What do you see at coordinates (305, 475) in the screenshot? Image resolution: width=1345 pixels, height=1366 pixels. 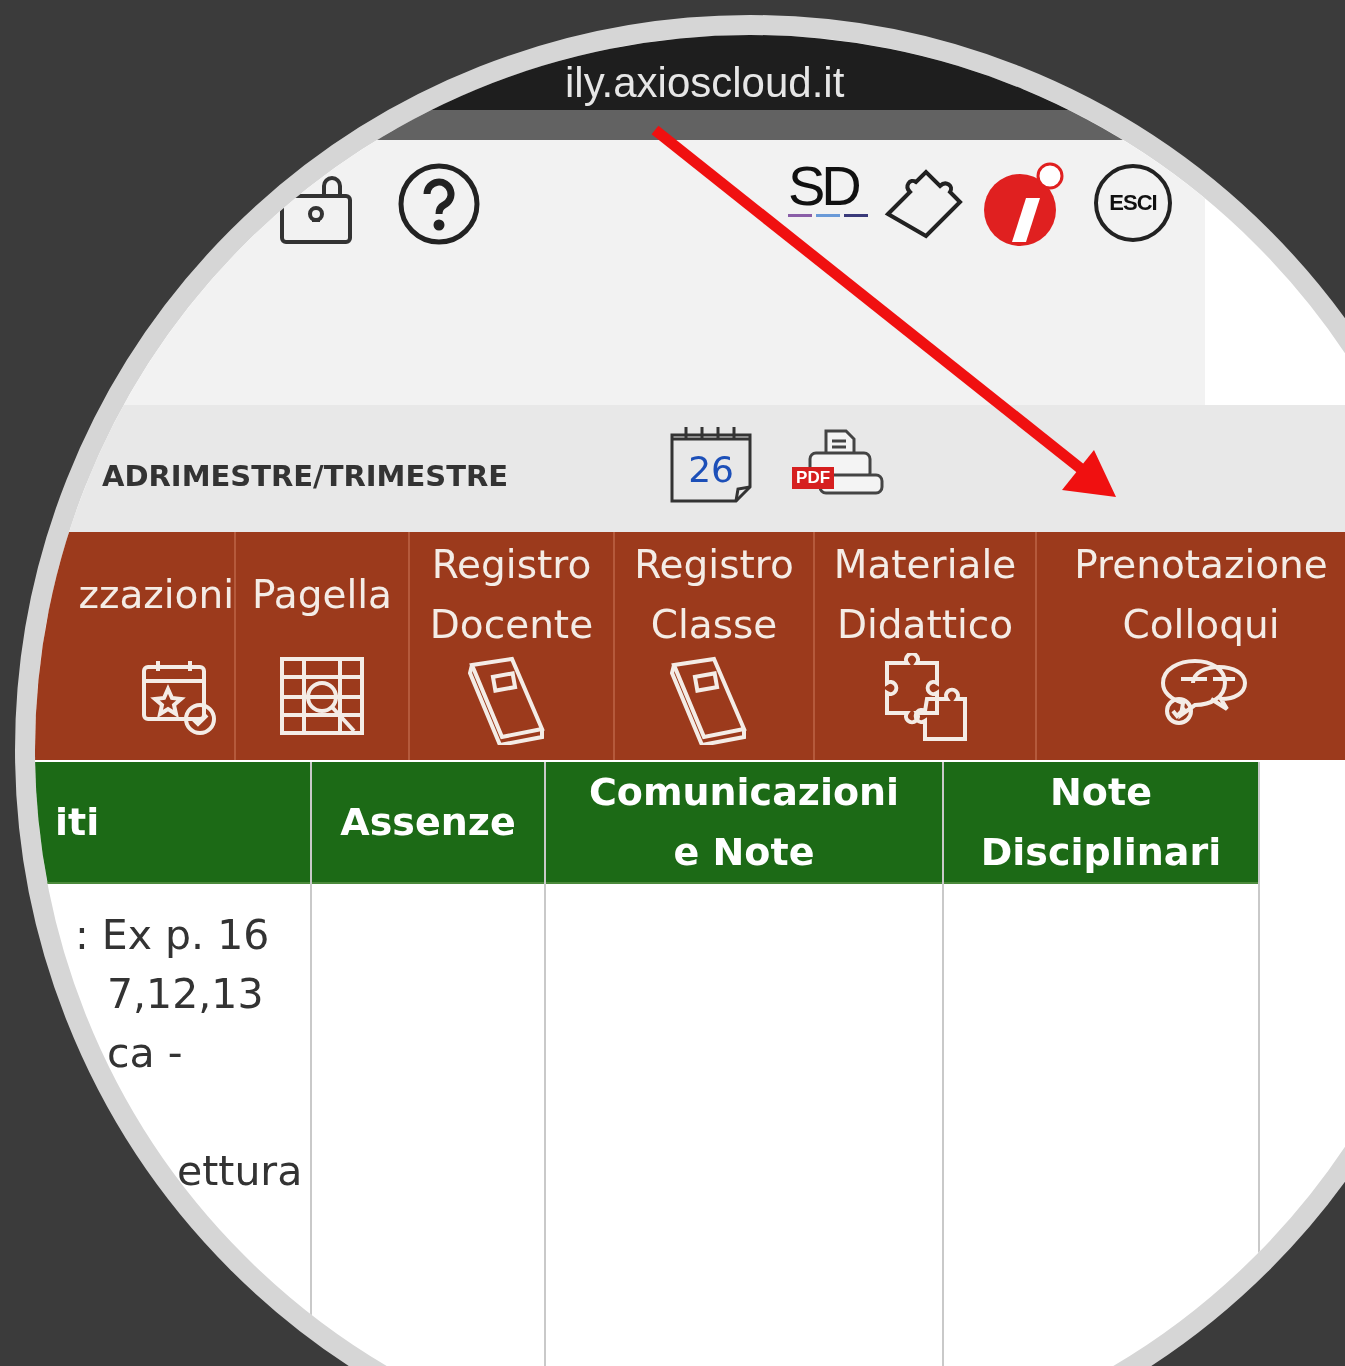 I see `period-title: ADRIMESTRE/TRIMESTRE` at bounding box center [305, 475].